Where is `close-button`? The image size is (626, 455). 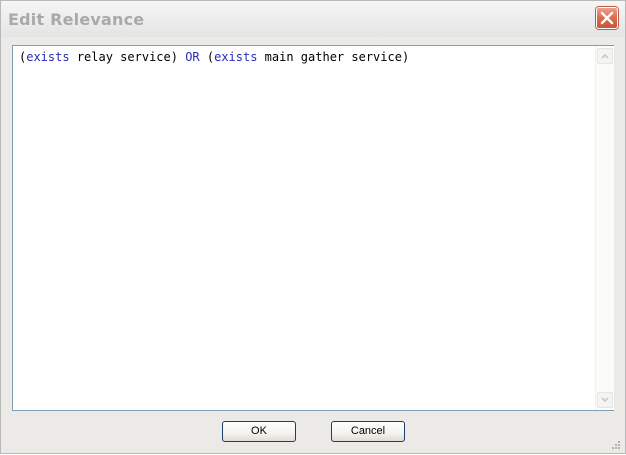
close-button is located at coordinates (607, 18).